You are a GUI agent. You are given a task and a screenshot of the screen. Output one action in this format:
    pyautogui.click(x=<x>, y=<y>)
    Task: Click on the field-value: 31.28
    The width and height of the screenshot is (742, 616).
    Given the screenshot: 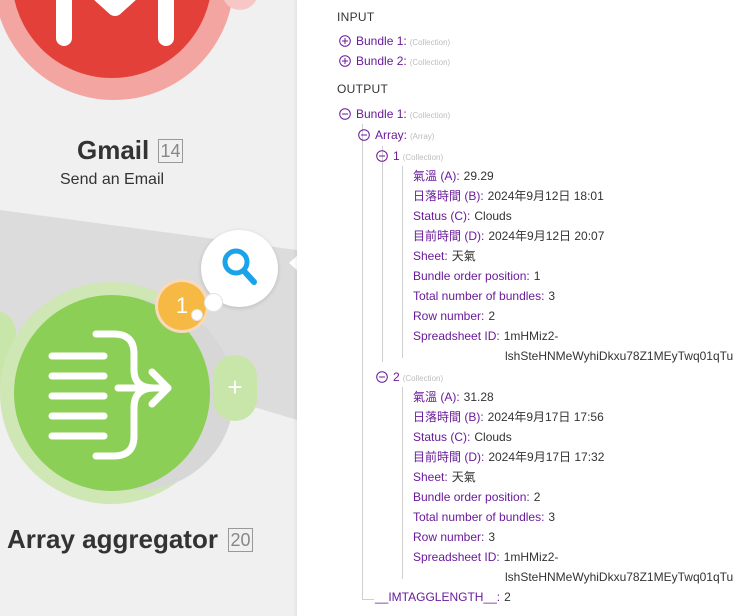 What is the action you would take?
    pyautogui.click(x=478, y=397)
    